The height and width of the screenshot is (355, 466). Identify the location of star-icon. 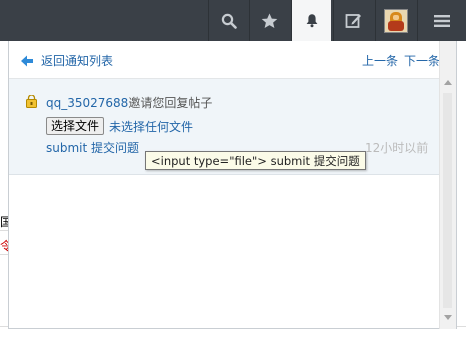
(269, 20).